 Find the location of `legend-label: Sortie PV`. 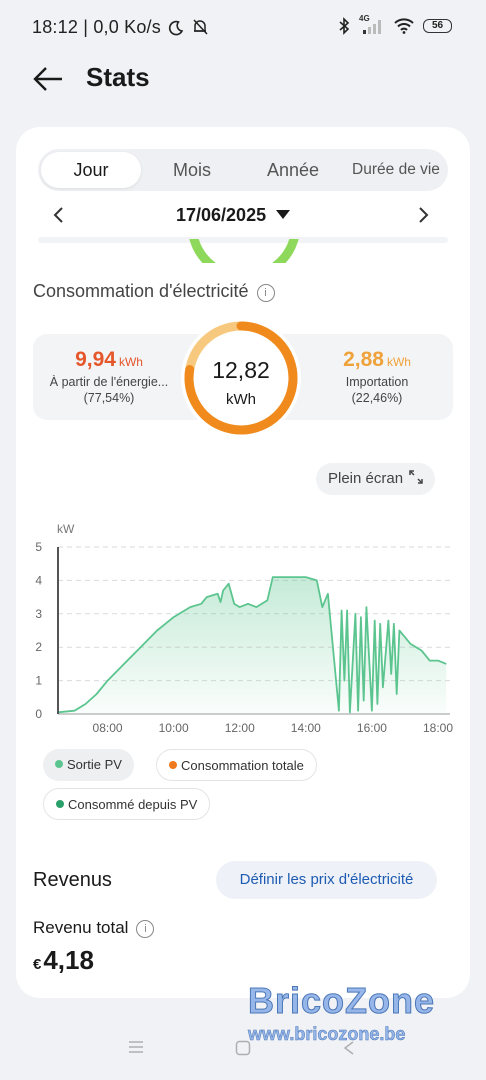

legend-label: Sortie PV is located at coordinates (94, 764).